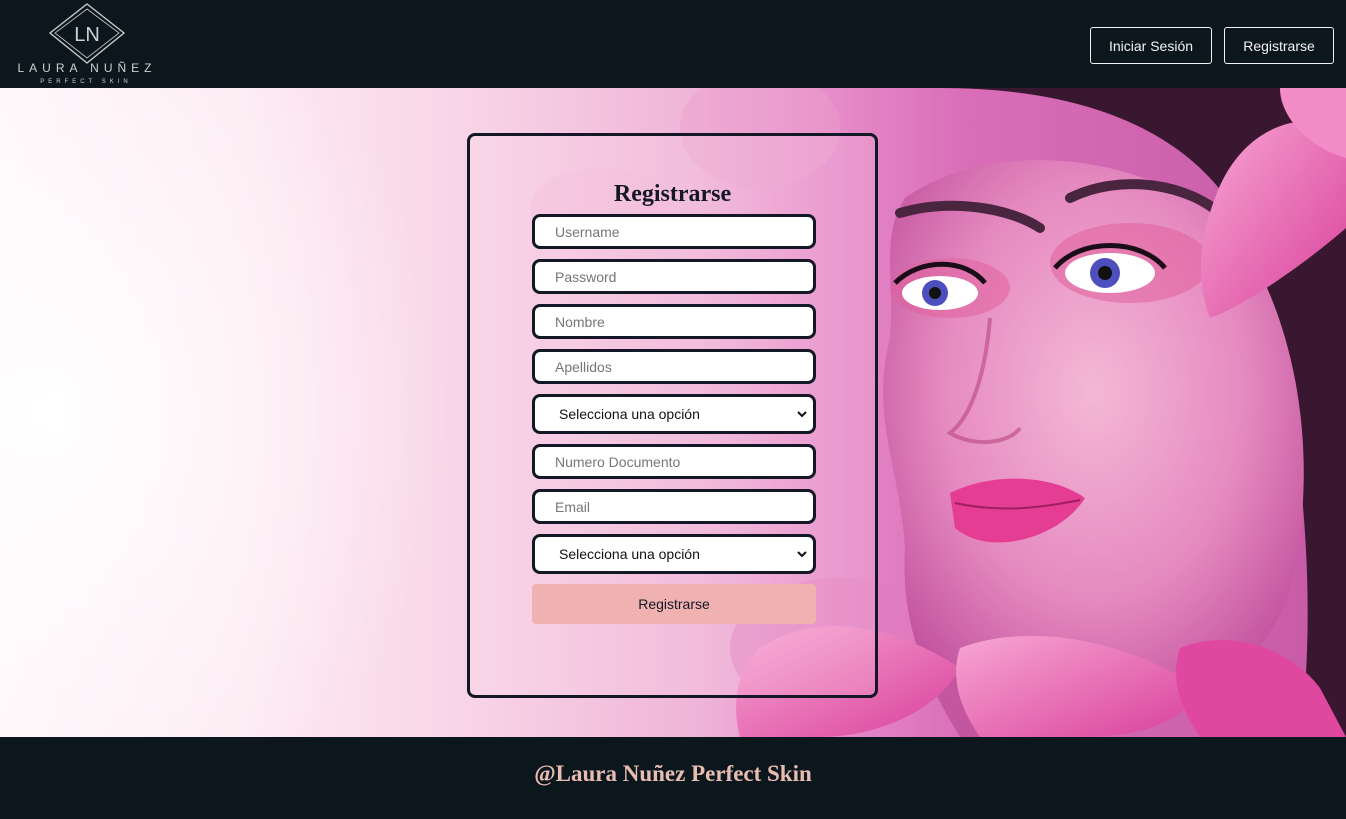  I want to click on apellidos-input, so click(674, 366).